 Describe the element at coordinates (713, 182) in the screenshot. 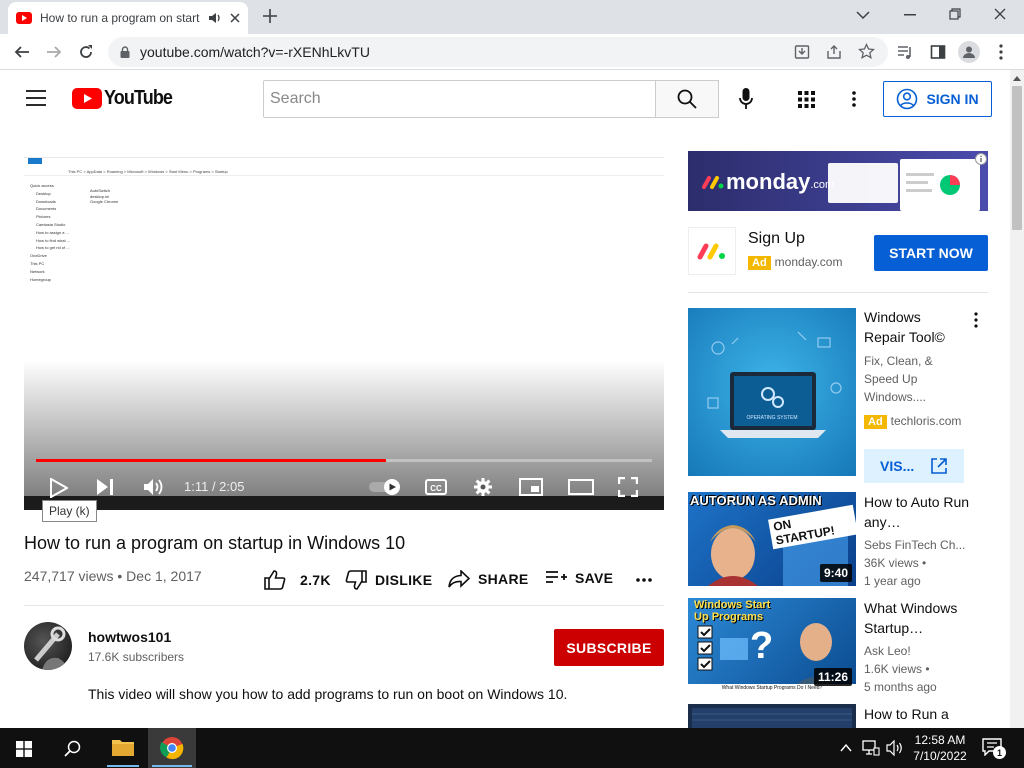

I see `monday-logo-icon` at that location.